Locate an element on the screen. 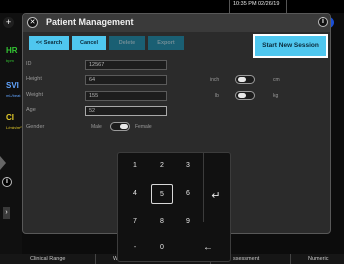 This screenshot has width=344, height=264. key-minus: - is located at coordinates (135, 248).